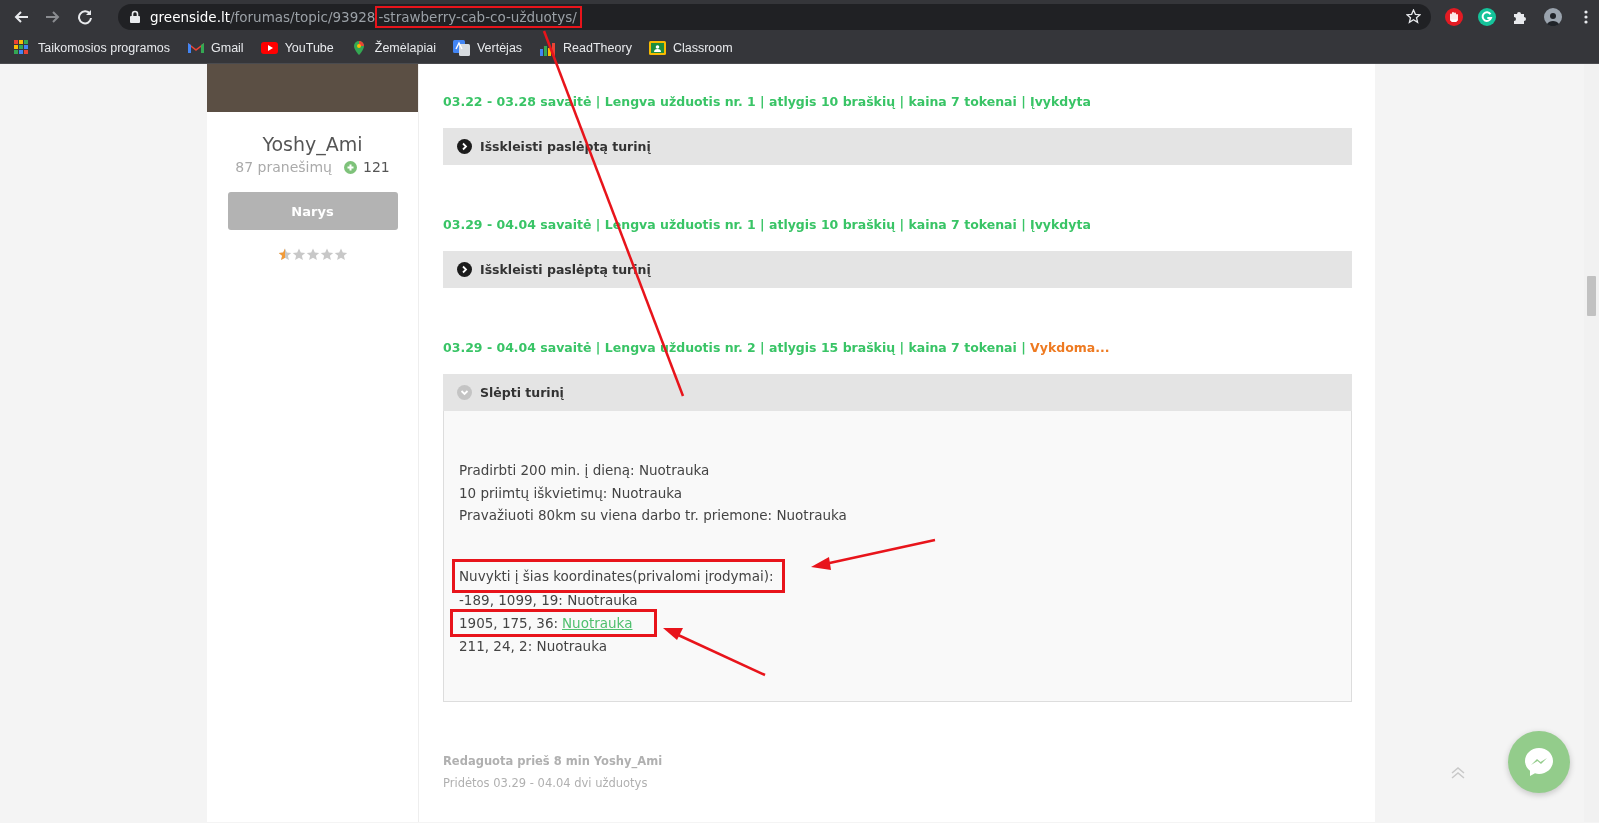 The image size is (1599, 823). I want to click on scrollbar-thumb, so click(1591, 296).